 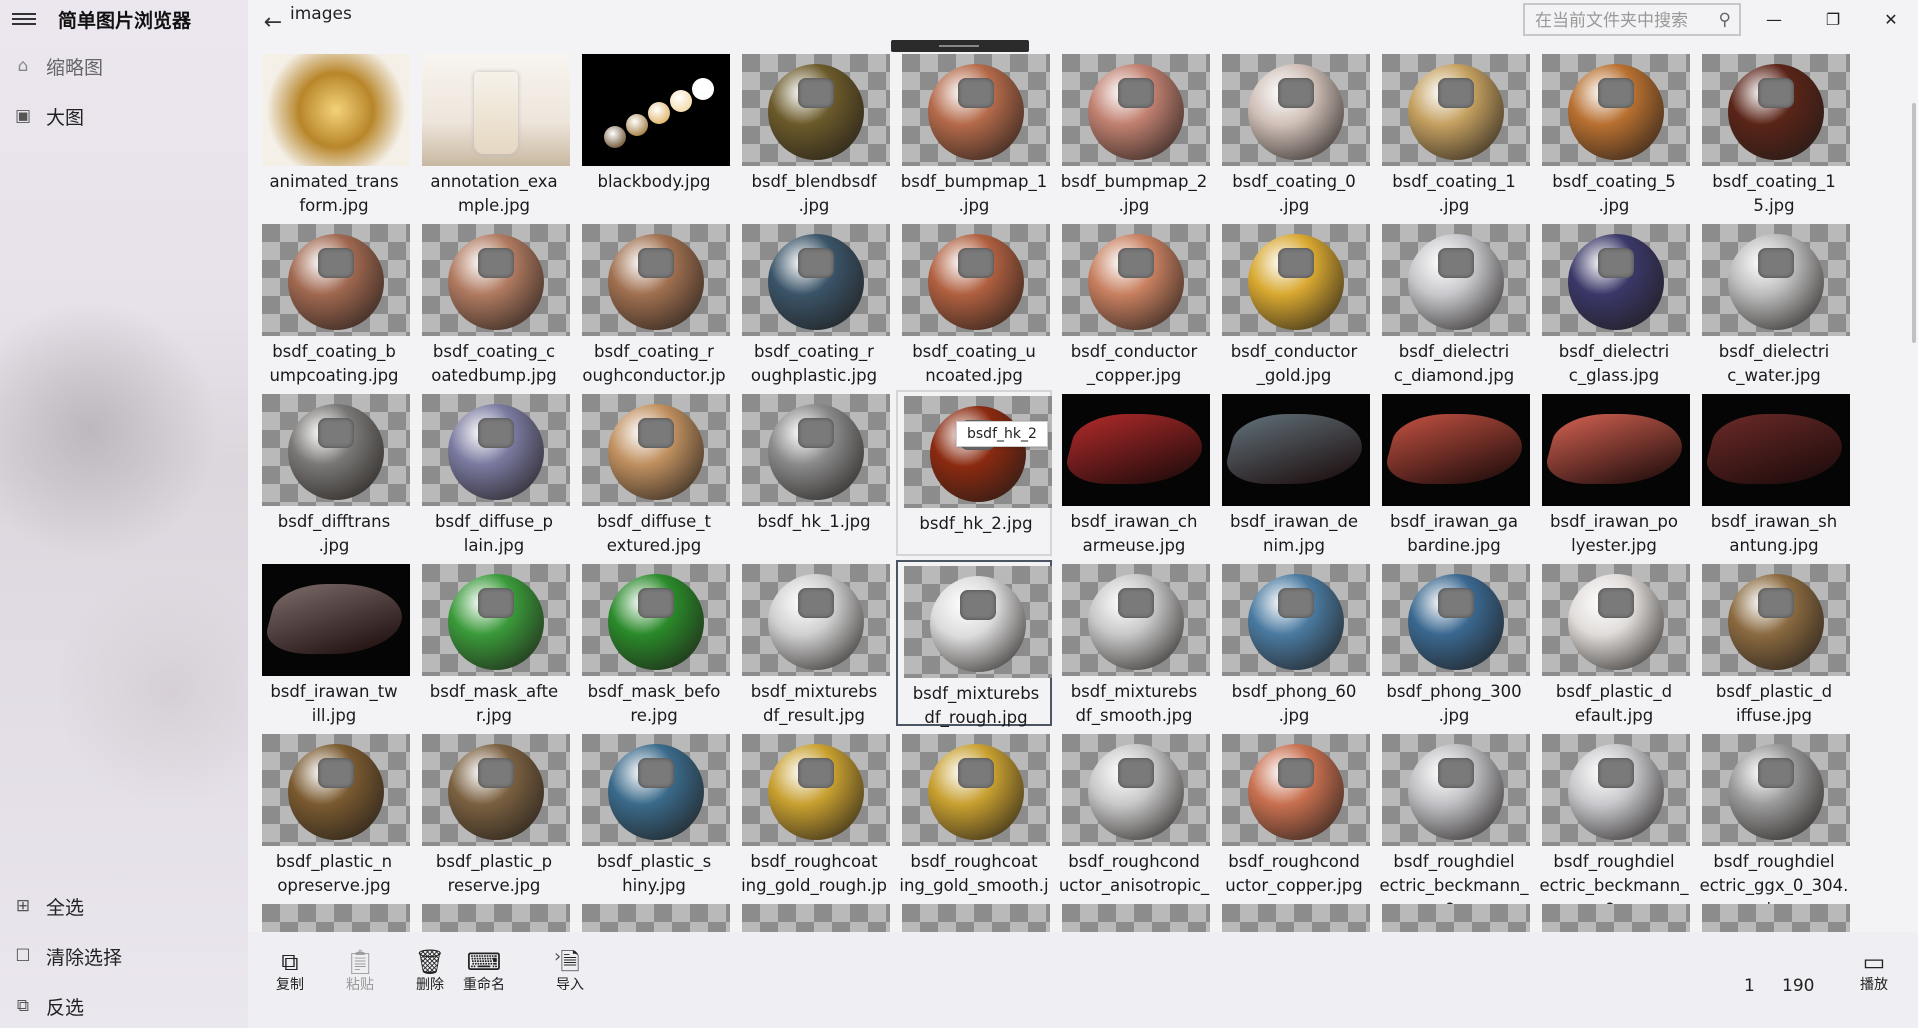 What do you see at coordinates (124, 1006) in the screenshot?
I see `invert-selection-button: ⧉ 反选` at bounding box center [124, 1006].